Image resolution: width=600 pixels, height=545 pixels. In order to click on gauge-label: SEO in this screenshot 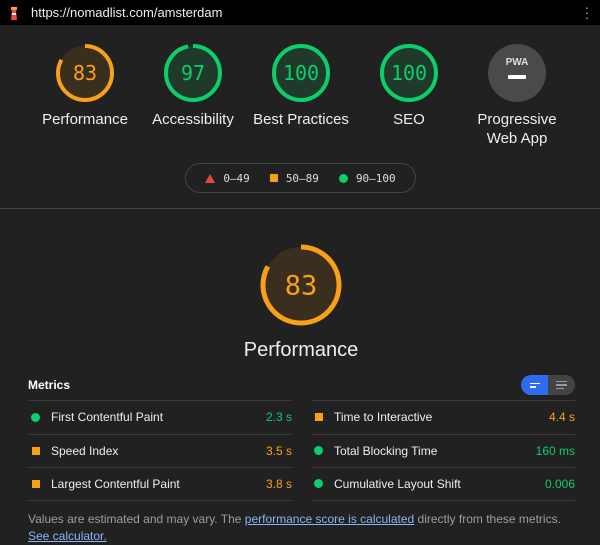, I will do `click(409, 119)`.